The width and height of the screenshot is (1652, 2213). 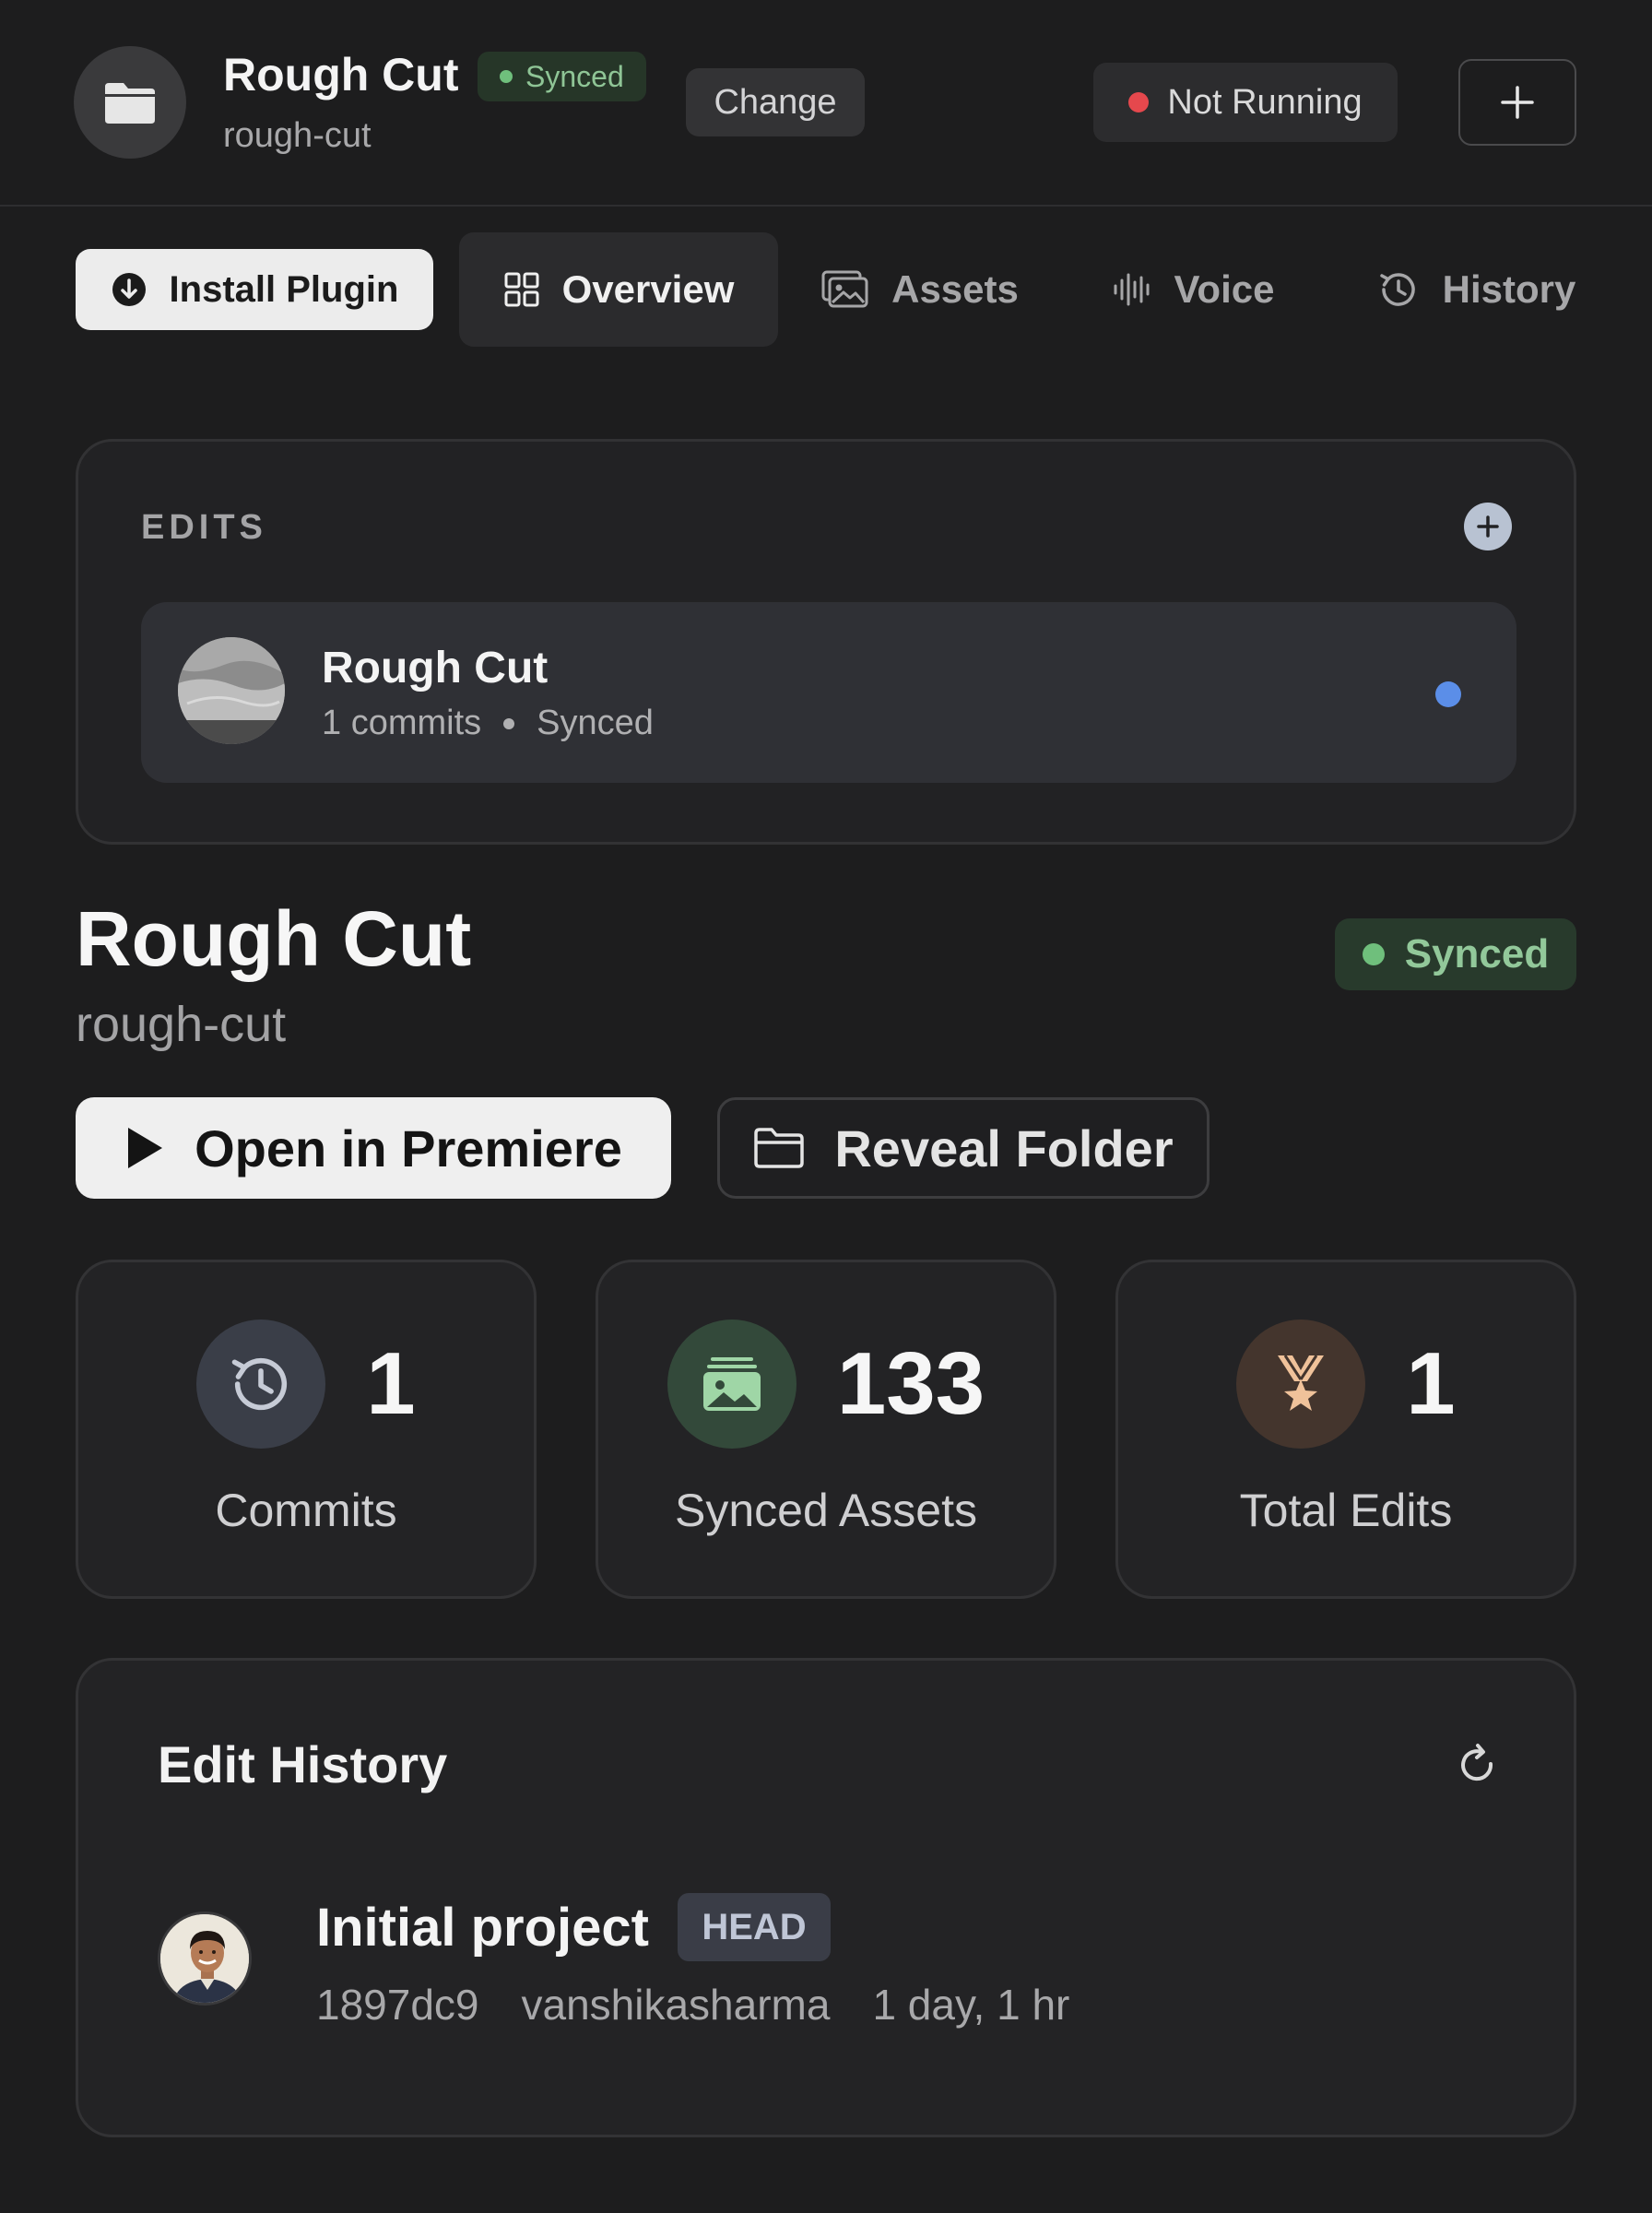 What do you see at coordinates (1004, 1148) in the screenshot?
I see `reveal-folder-label: Reveal Folder` at bounding box center [1004, 1148].